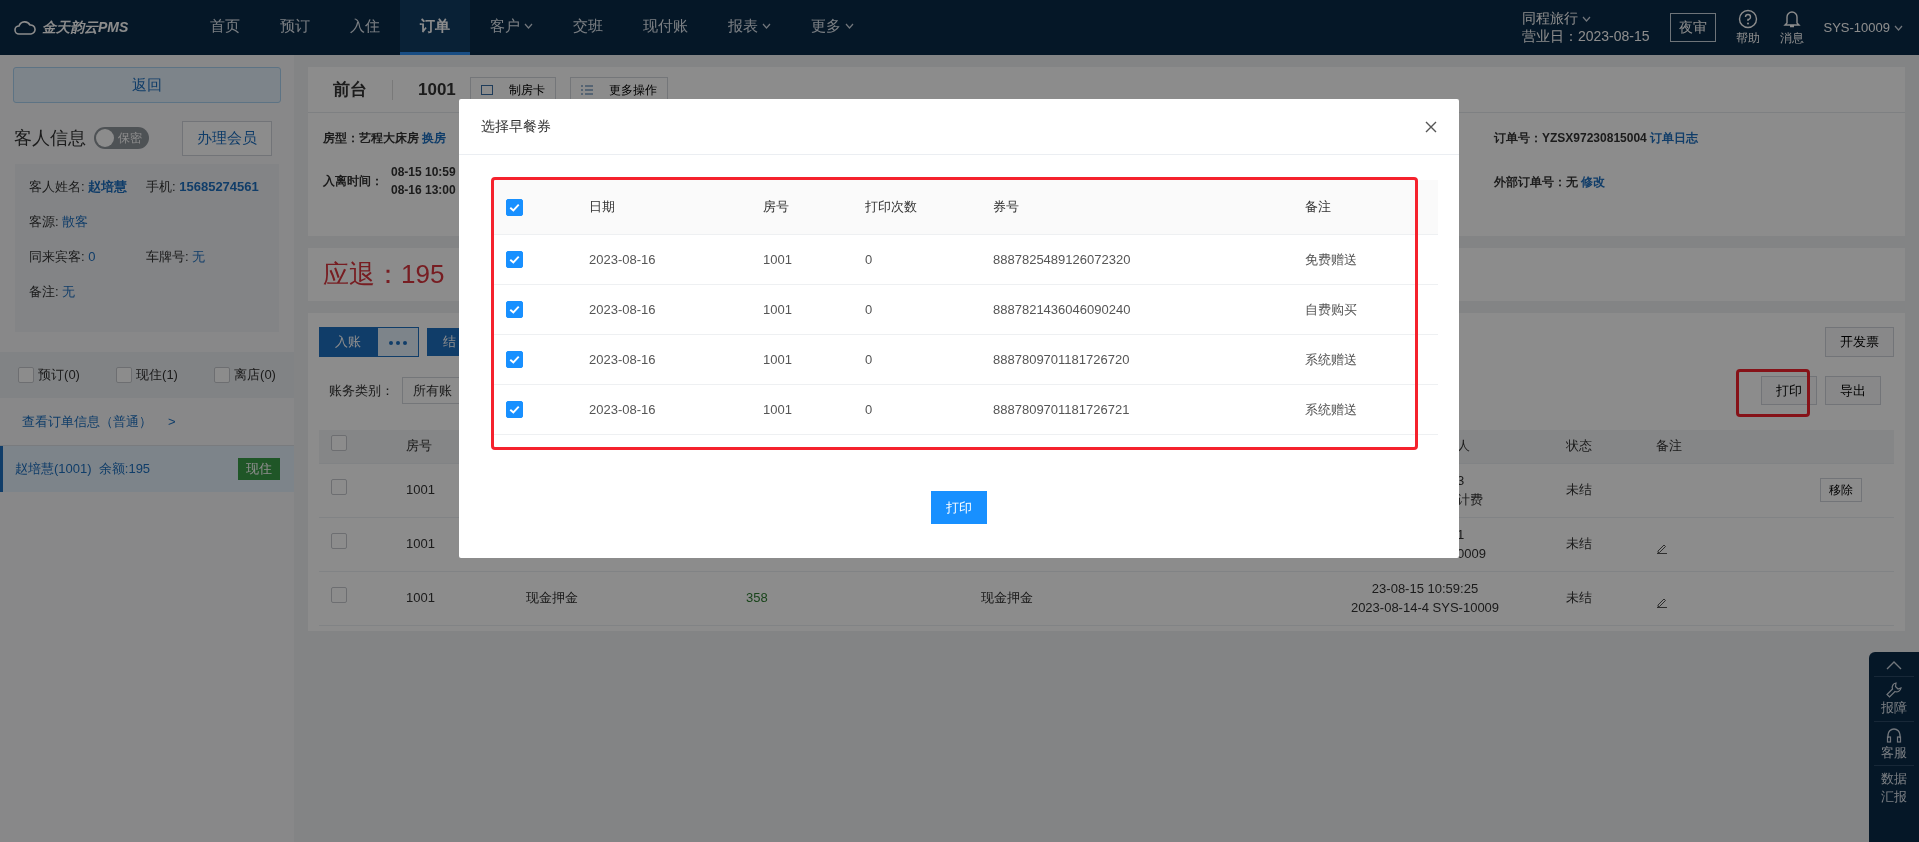 The height and width of the screenshot is (842, 1919). I want to click on hotel-selector: 同程旅行, so click(1585, 19).